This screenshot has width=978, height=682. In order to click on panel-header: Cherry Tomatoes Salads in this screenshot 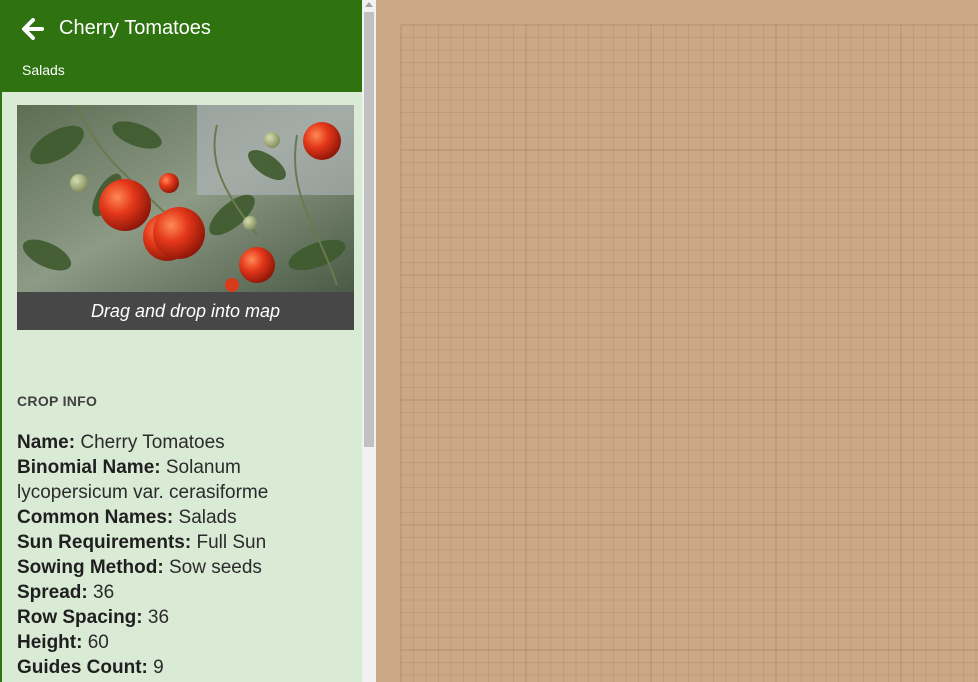, I will do `click(182, 46)`.